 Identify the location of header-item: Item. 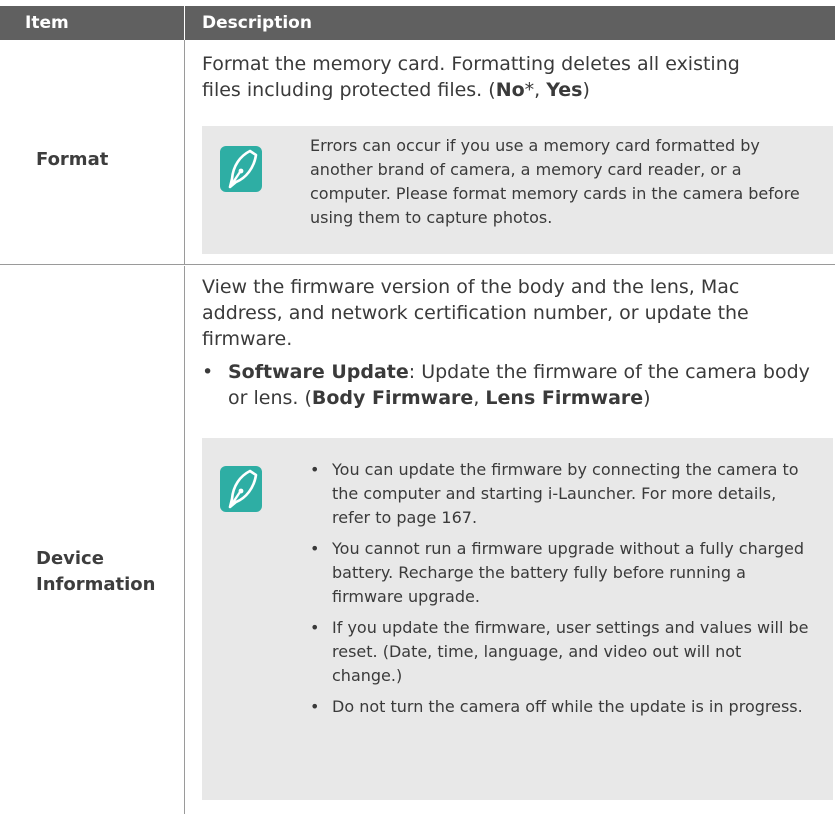
(47, 23).